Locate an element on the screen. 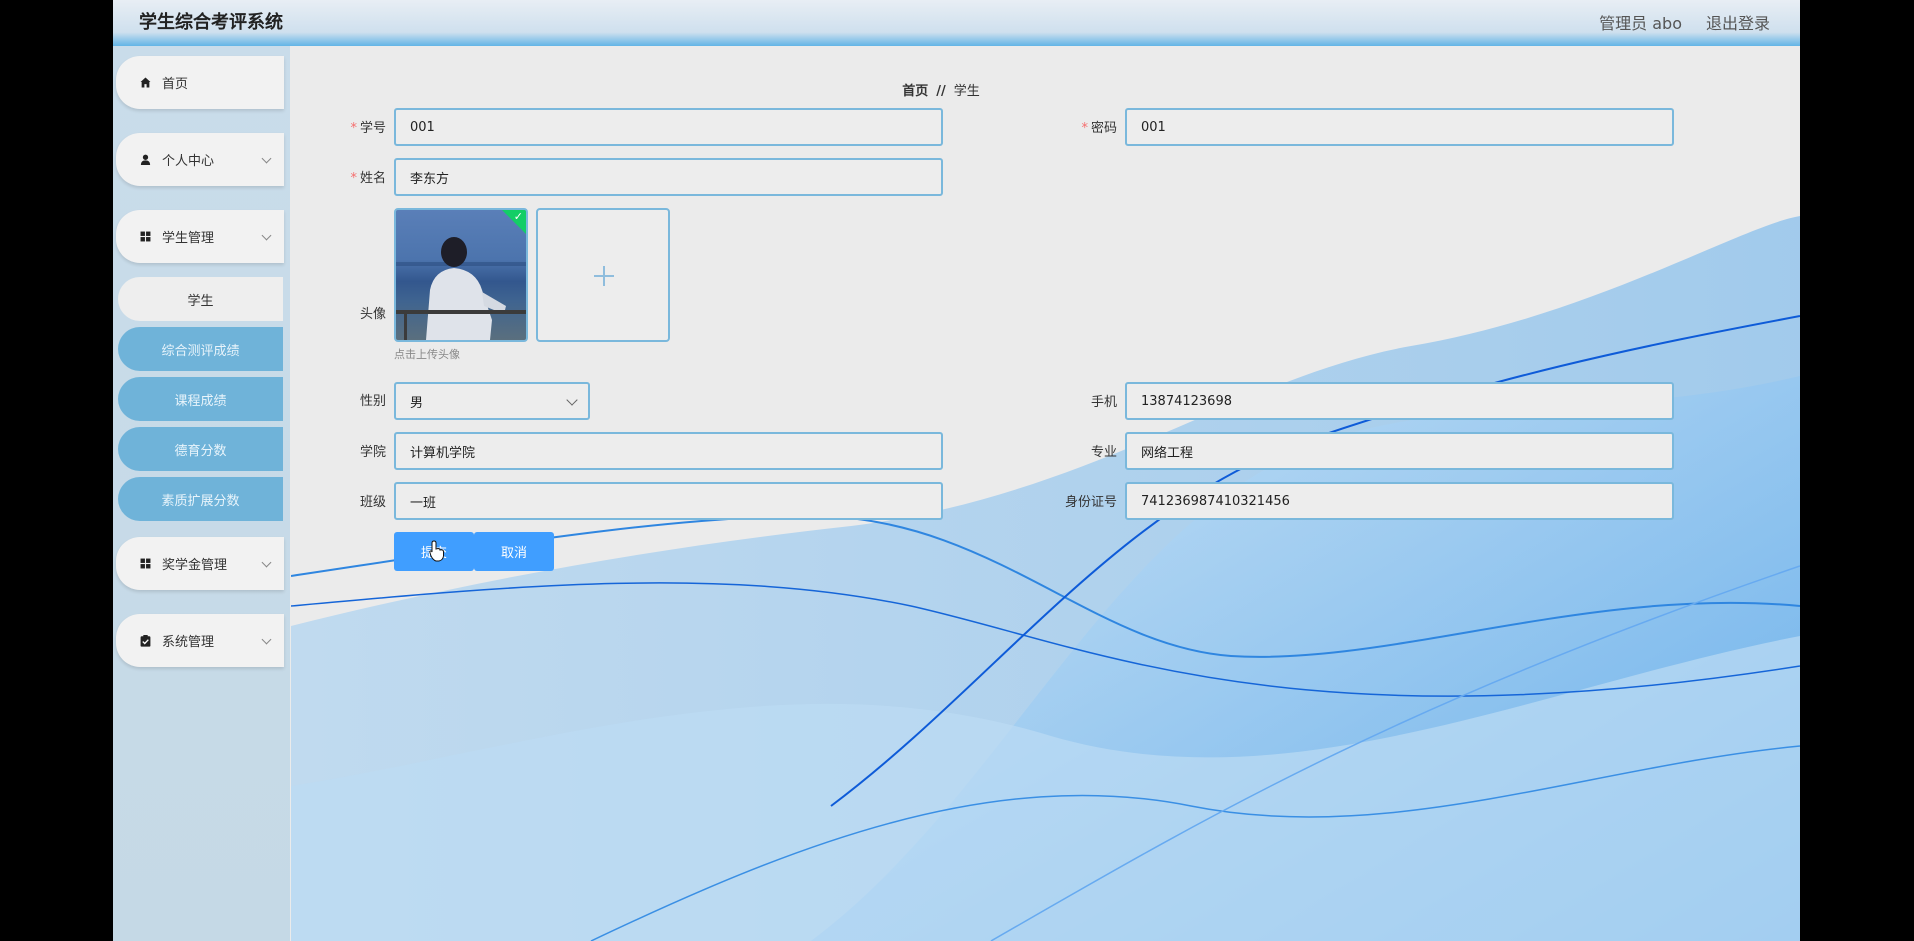 The width and height of the screenshot is (1914, 941). college-label: 学院 is located at coordinates (372, 452).